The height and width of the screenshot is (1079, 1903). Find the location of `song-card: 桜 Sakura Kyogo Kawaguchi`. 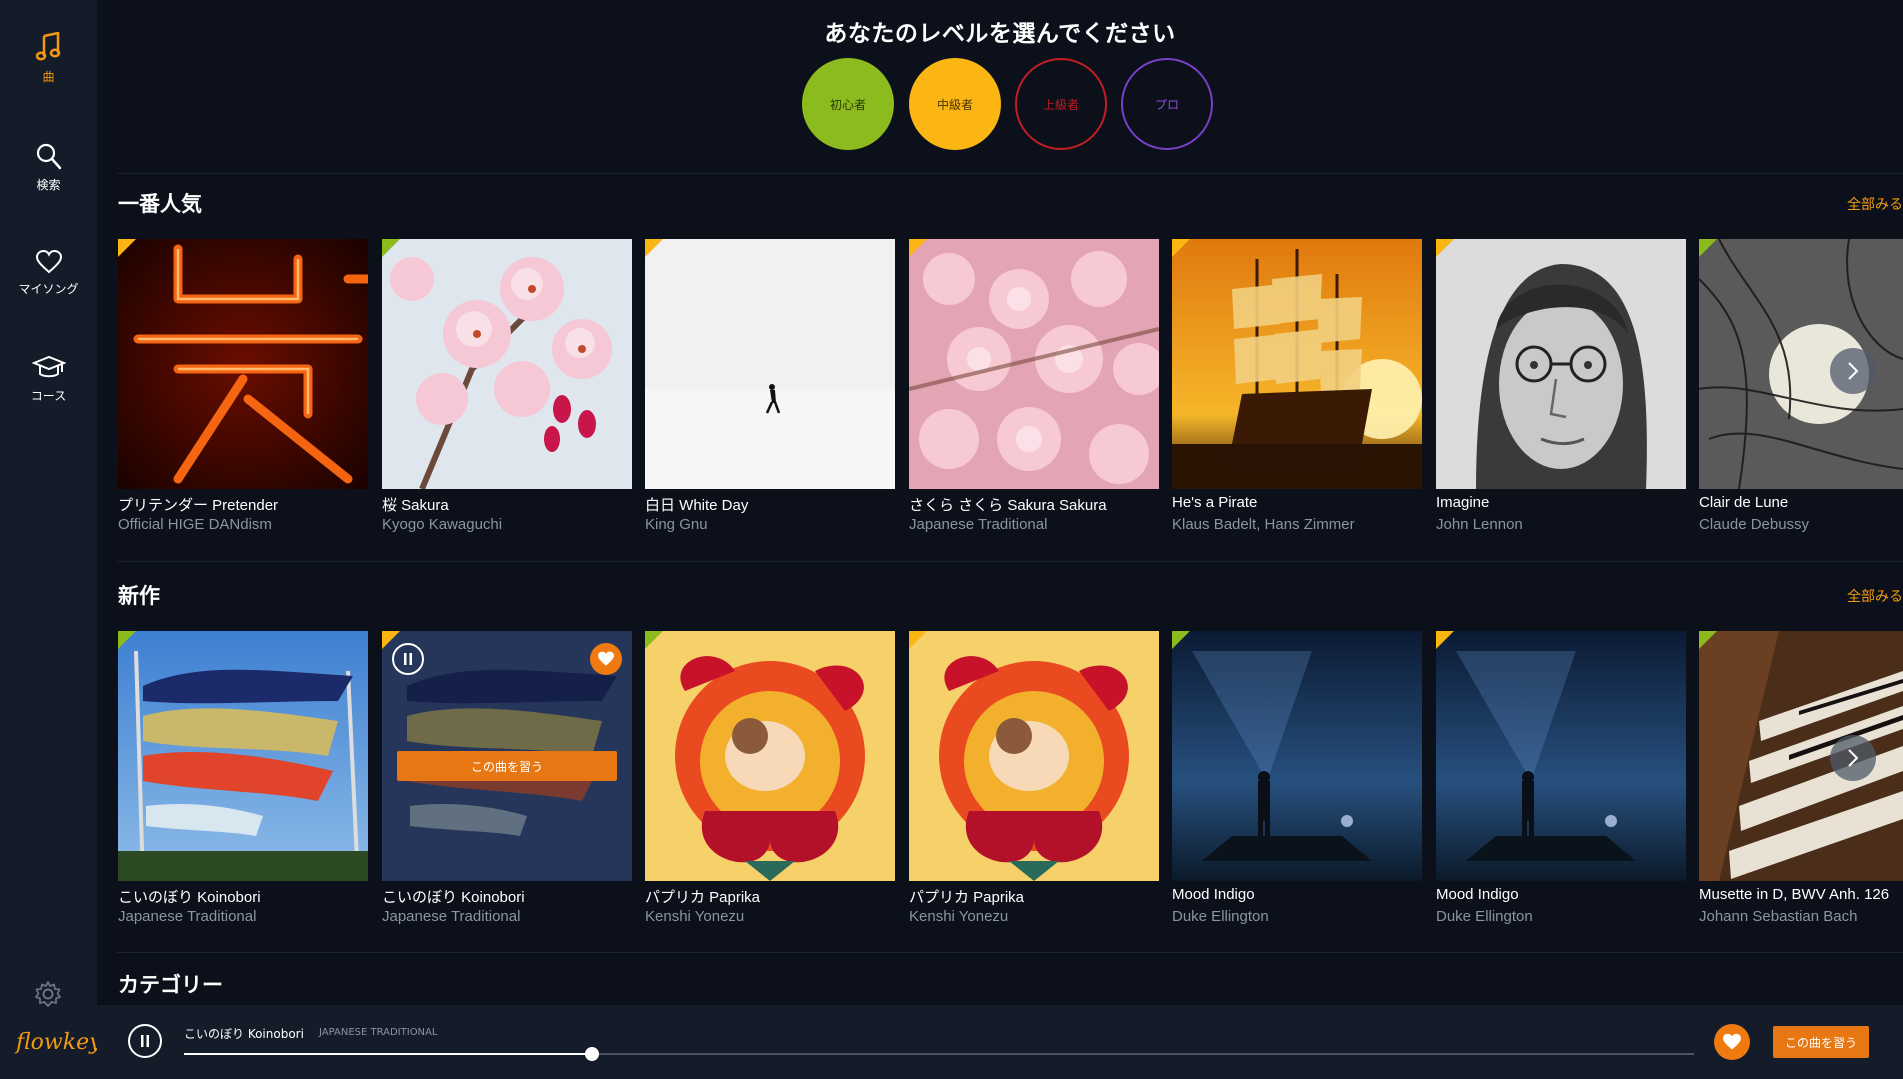

song-card: 桜 Sakura Kyogo Kawaguchi is located at coordinates (507, 386).